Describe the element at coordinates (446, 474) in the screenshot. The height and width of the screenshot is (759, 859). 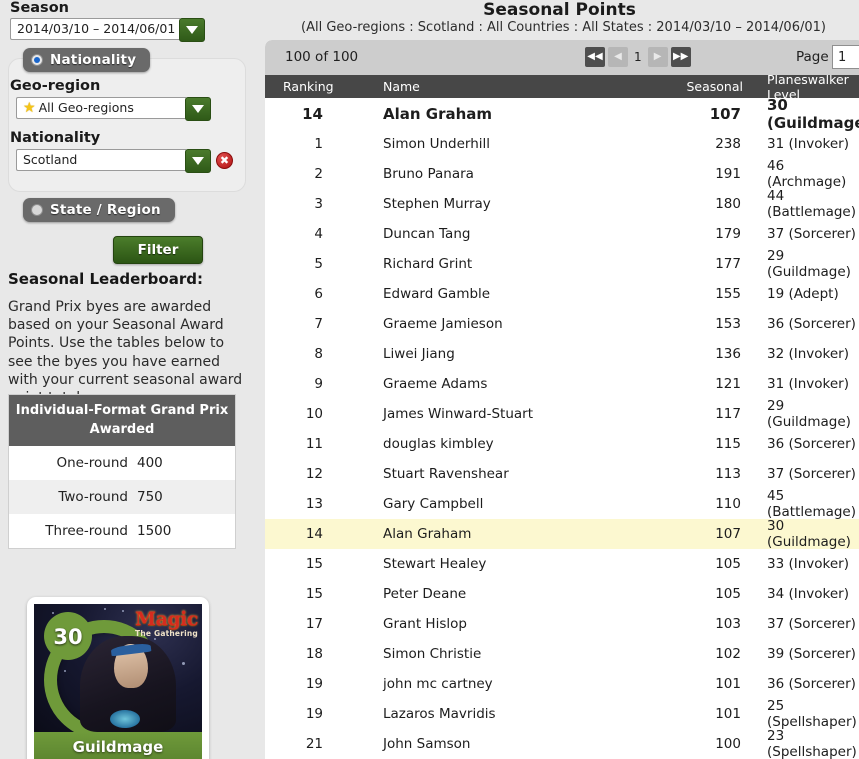
I see `name-cell: Stuart Ravenshear` at that location.